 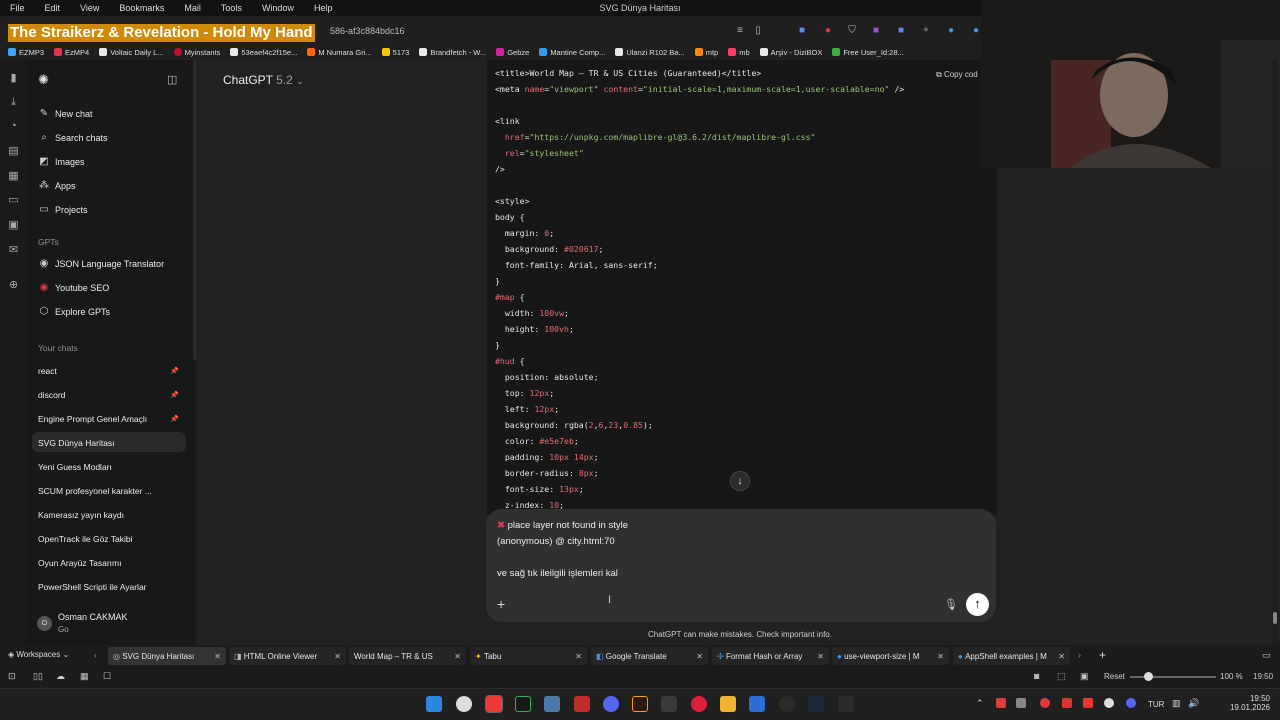 I want to click on network-icon: ▥, so click(x=1176, y=703).